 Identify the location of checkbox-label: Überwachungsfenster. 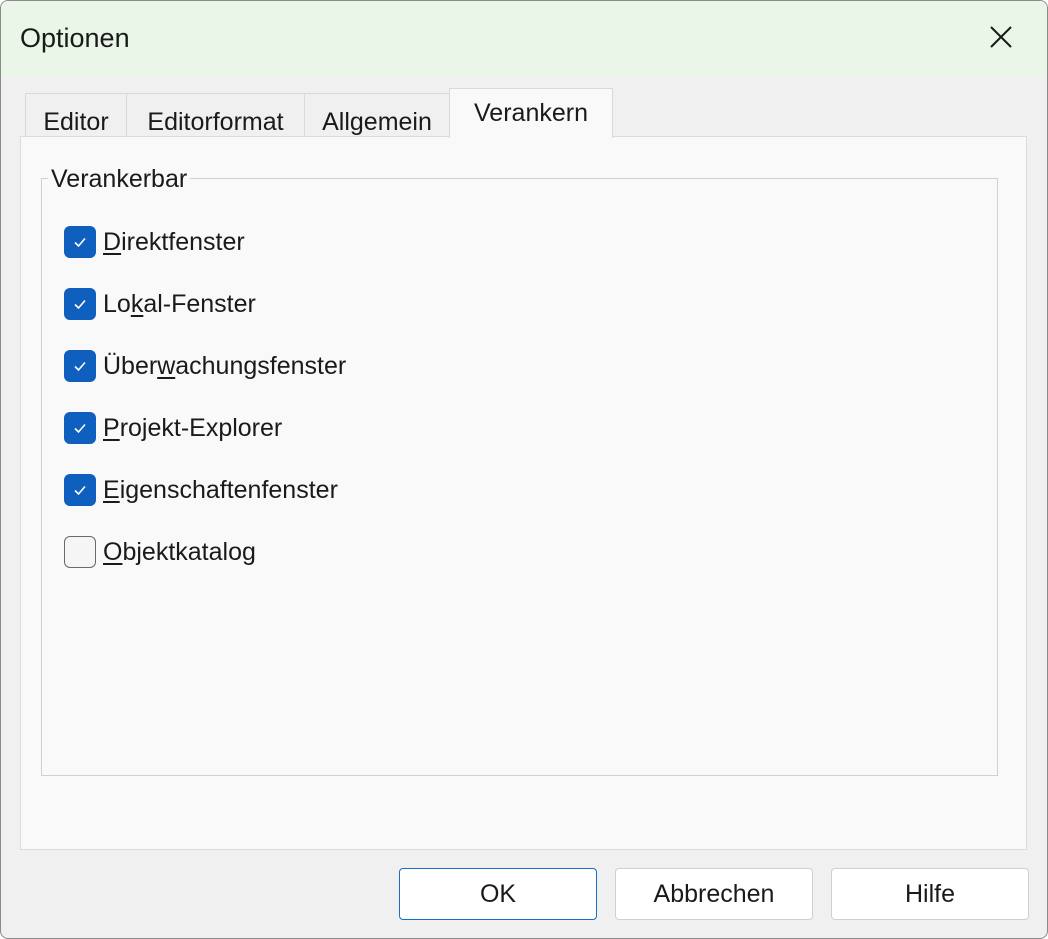
(225, 365).